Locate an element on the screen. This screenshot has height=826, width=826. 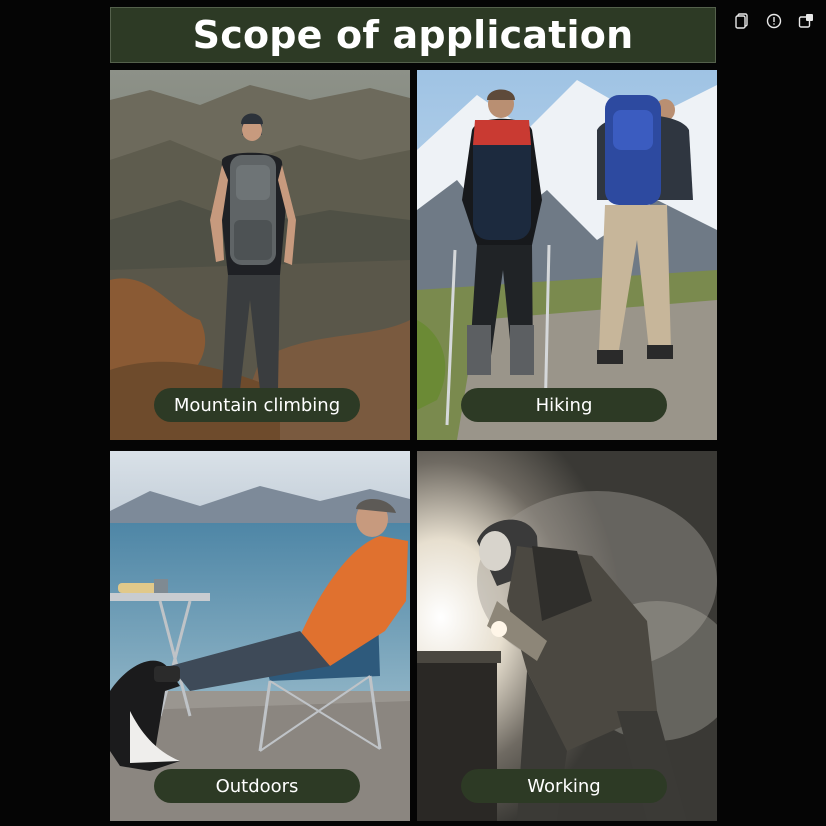
header-banner: Scope of application is located at coordinates (413, 35).